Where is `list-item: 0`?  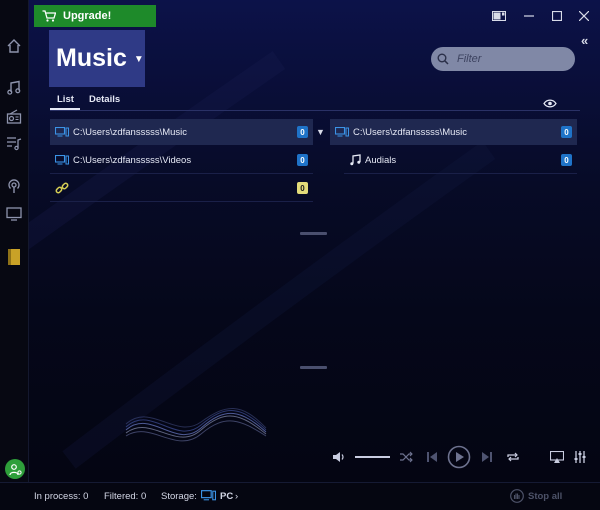 list-item: 0 is located at coordinates (181, 188).